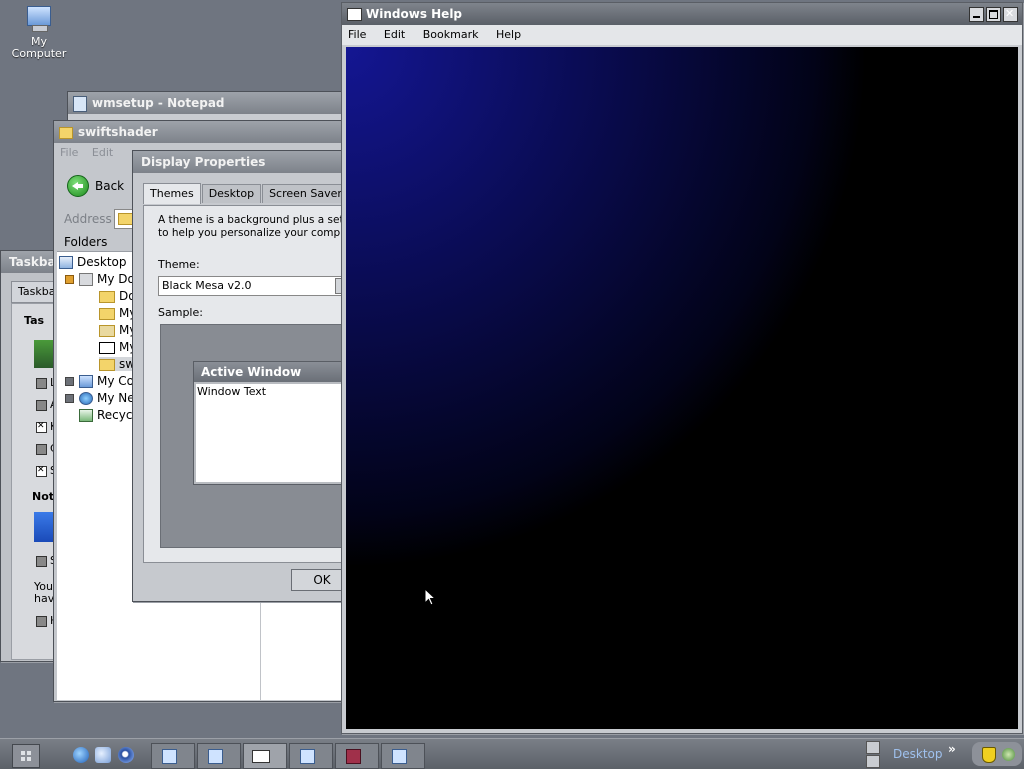 The width and height of the screenshot is (1024, 769). Describe the element at coordinates (279, 372) in the screenshot. I see `sample-window-title: Active Window` at that location.